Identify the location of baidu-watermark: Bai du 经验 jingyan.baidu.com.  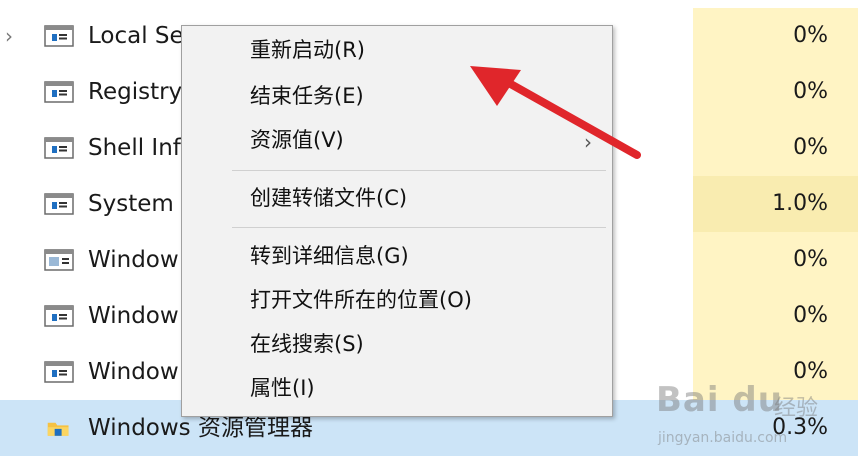
(752, 418).